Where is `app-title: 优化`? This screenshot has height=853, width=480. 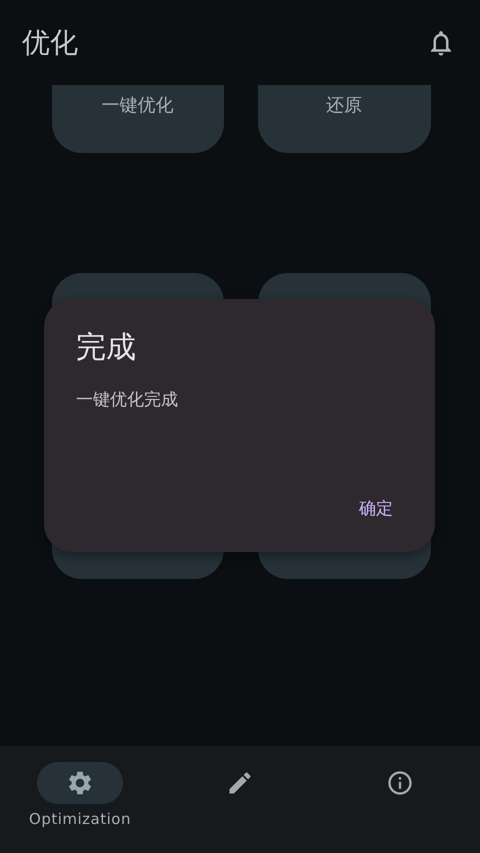
app-title: 优化 is located at coordinates (50, 42).